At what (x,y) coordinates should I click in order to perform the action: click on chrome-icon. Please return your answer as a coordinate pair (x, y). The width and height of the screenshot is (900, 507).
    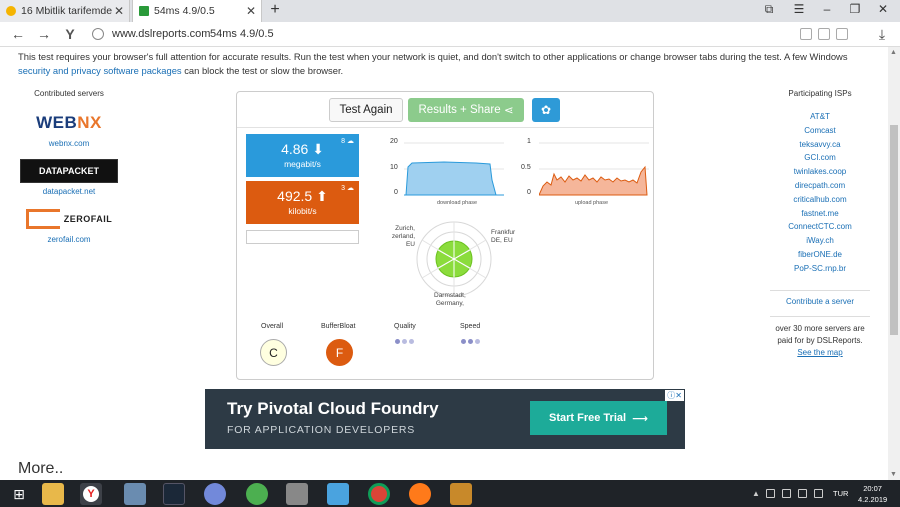
    Looking at the image, I should click on (379, 494).